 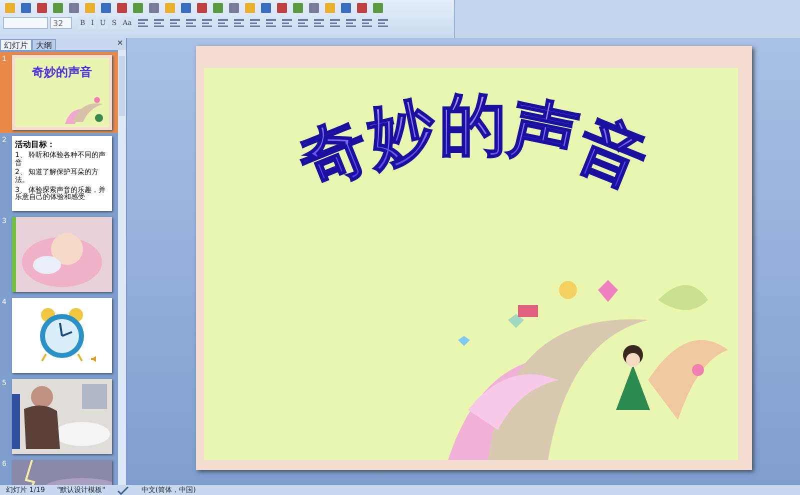 What do you see at coordinates (61, 22) in the screenshot?
I see `font-size-field: 32` at bounding box center [61, 22].